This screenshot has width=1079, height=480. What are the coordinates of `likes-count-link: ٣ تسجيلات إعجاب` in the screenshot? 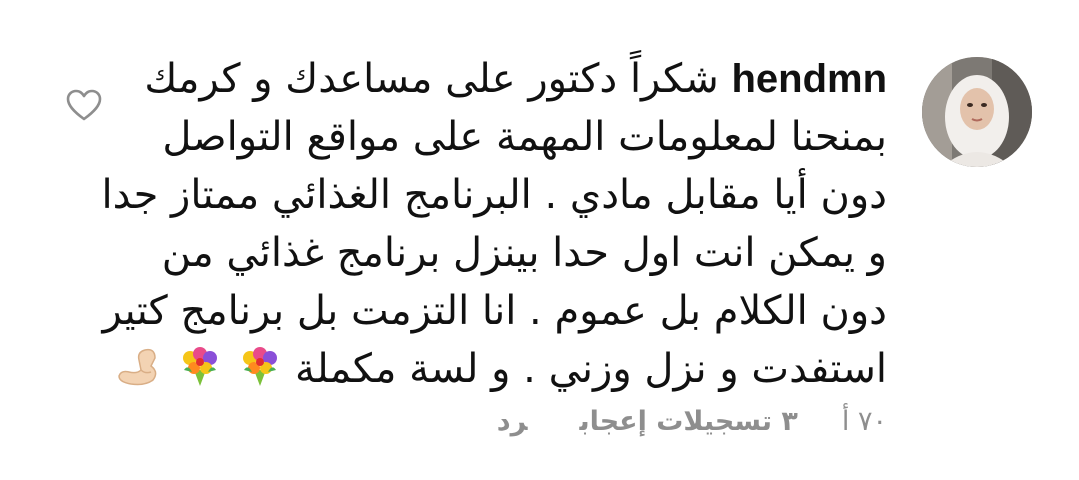 It's located at (688, 421).